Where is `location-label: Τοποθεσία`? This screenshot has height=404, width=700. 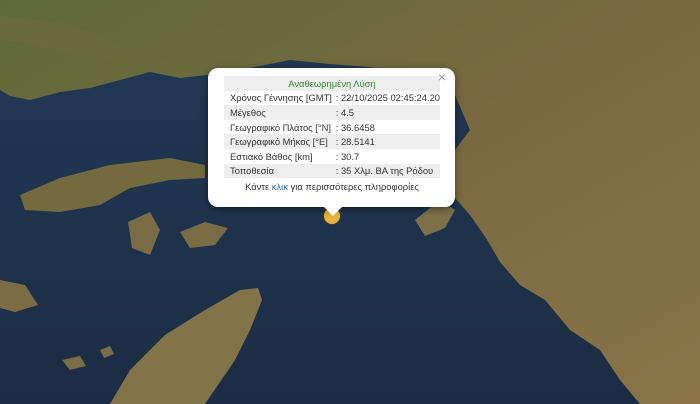 location-label: Τοποθεσία is located at coordinates (280, 171).